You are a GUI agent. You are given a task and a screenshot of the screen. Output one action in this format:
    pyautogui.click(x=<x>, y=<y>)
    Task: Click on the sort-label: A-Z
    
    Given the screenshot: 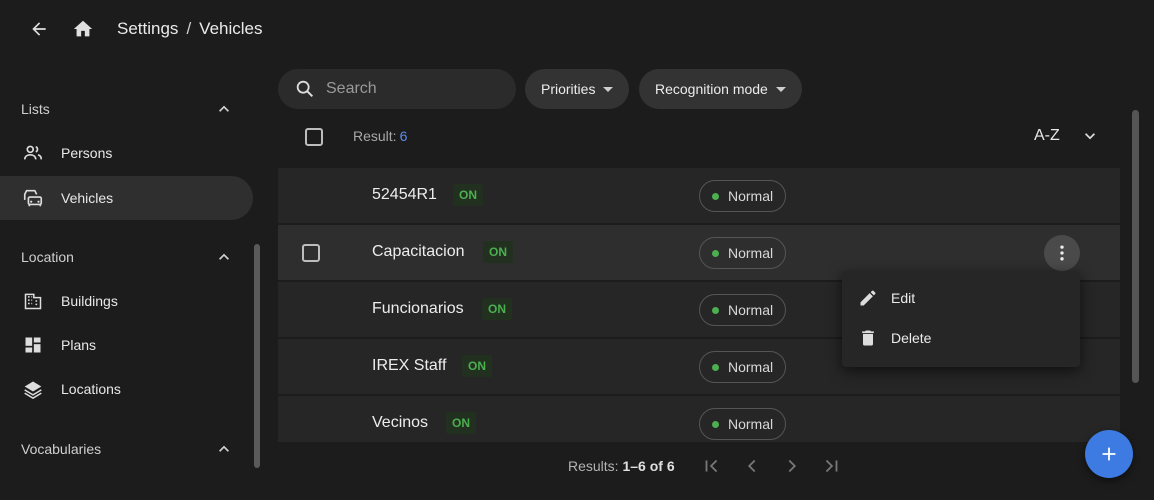 What is the action you would take?
    pyautogui.click(x=1047, y=135)
    